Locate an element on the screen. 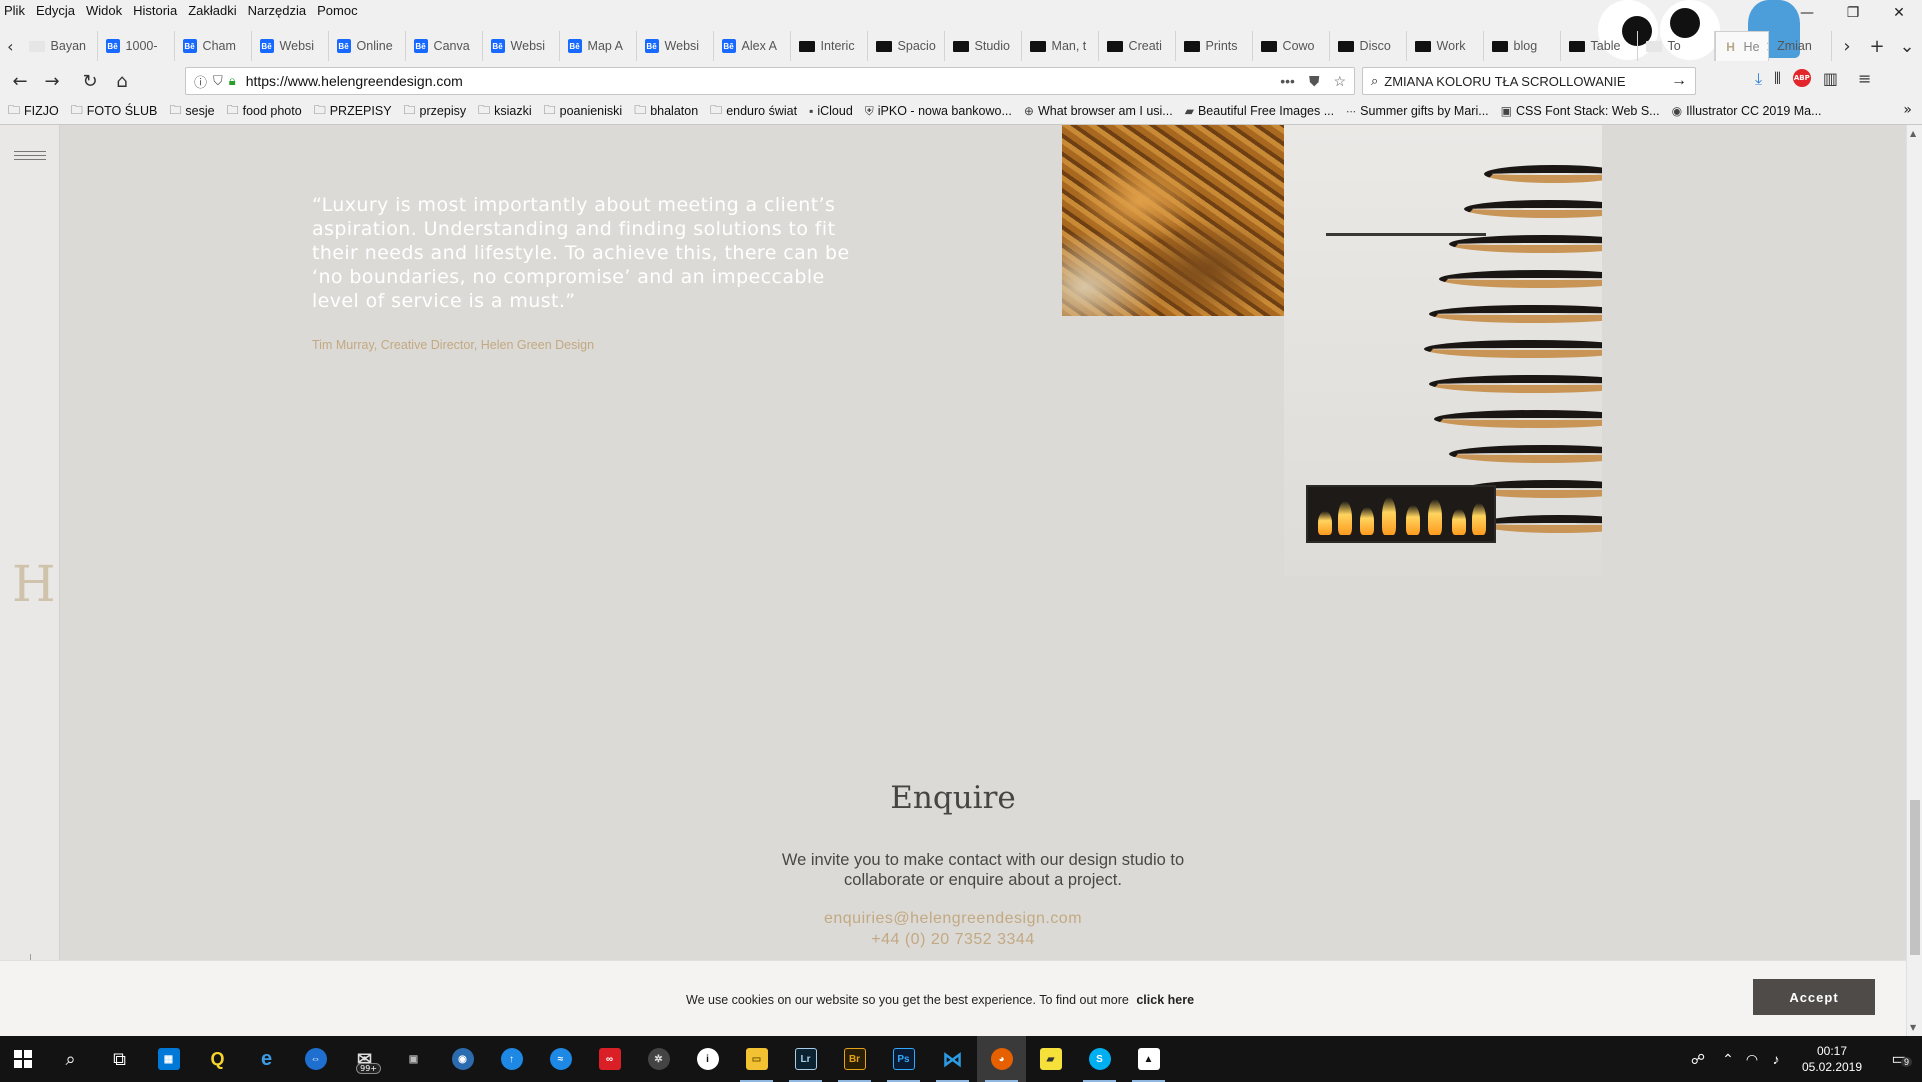 Image resolution: width=1922 pixels, height=1082 pixels. forward-icon: → is located at coordinates (52, 81).